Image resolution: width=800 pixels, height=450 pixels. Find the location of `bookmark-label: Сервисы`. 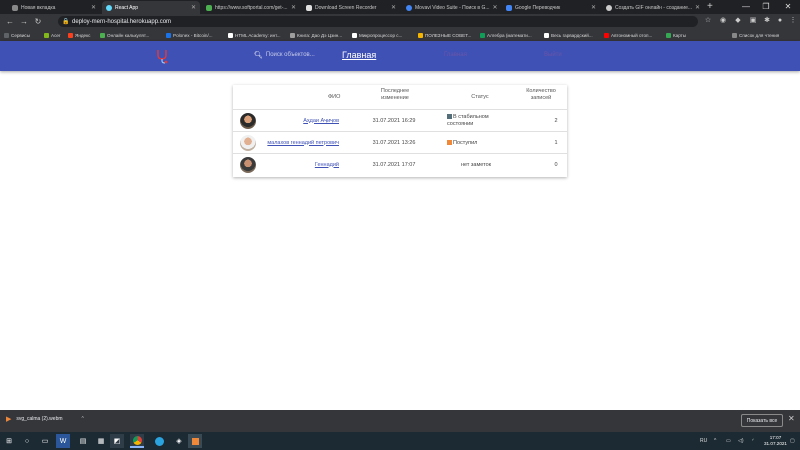

bookmark-label: Сервисы is located at coordinates (21, 35).